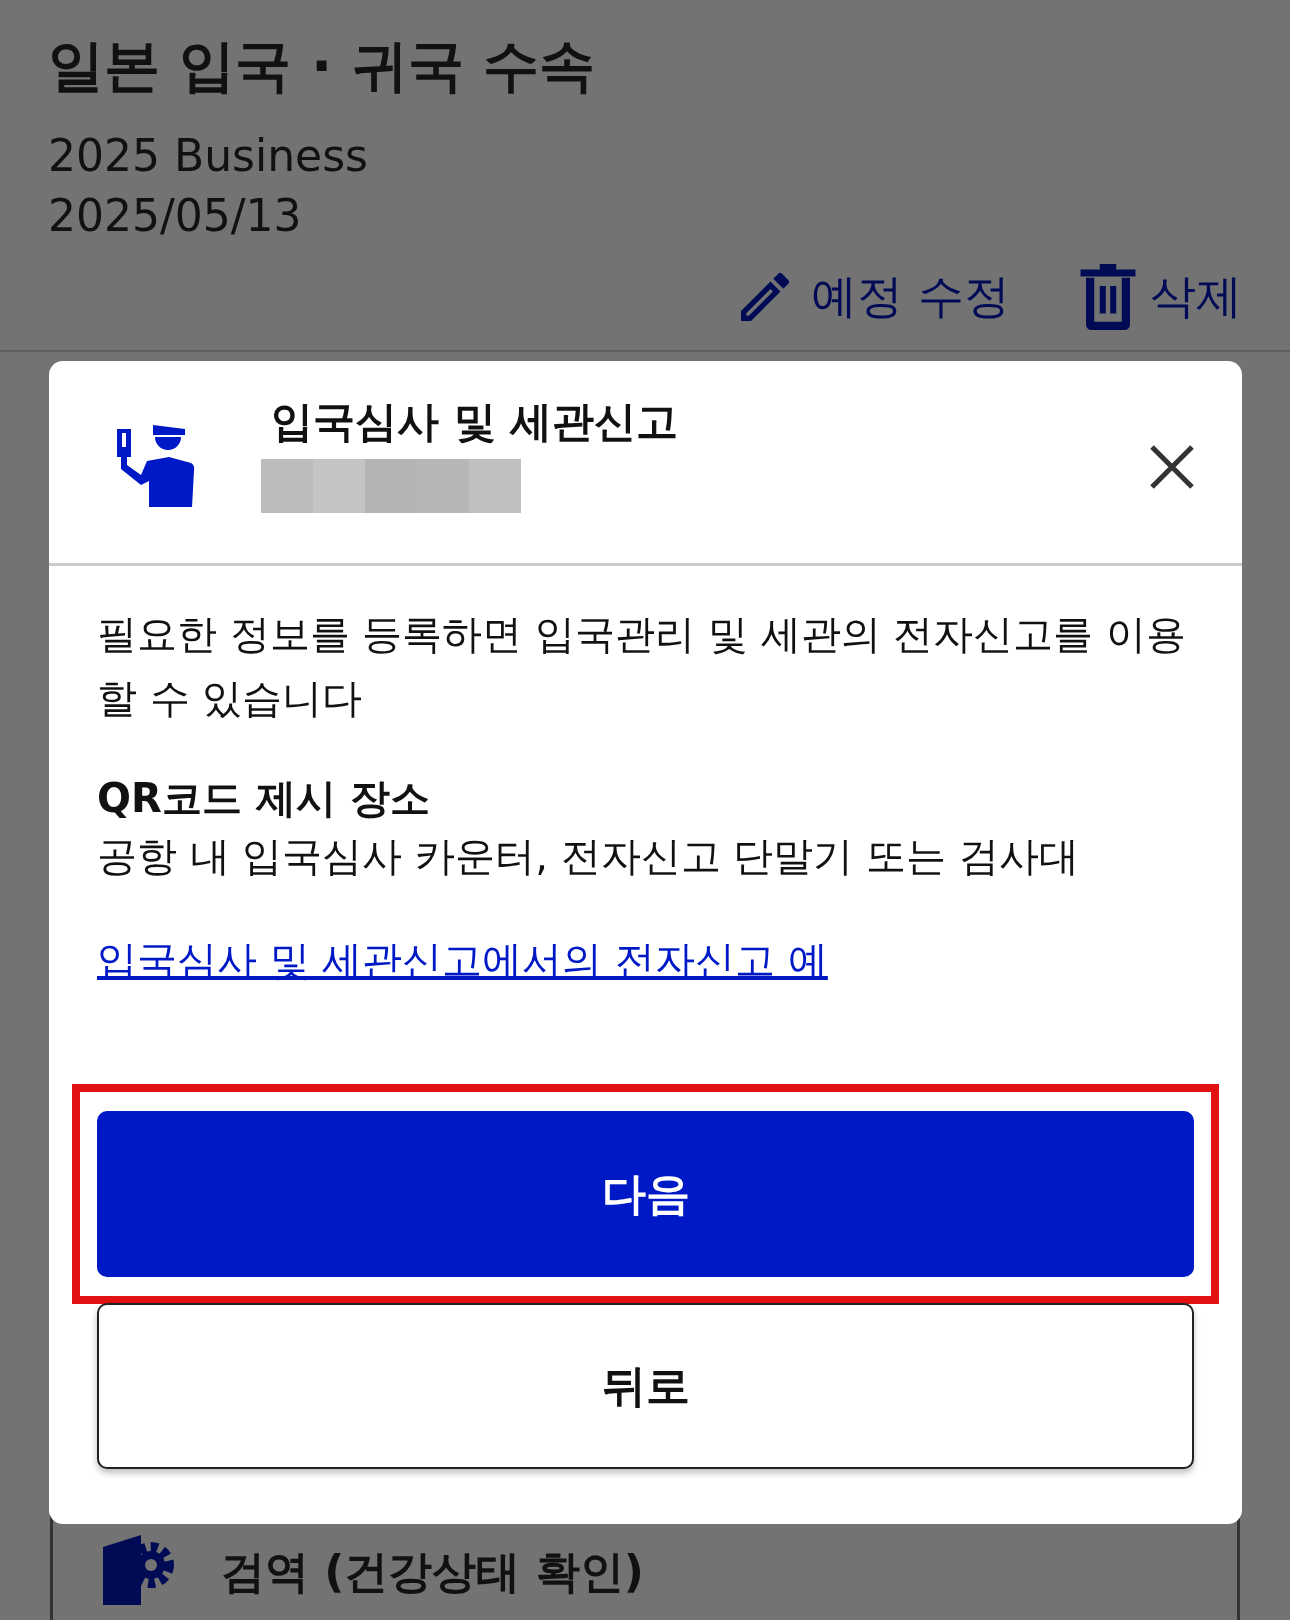 The width and height of the screenshot is (1290, 1620). What do you see at coordinates (264, 798) in the screenshot?
I see `location-heading: QR코드 제시 장소` at bounding box center [264, 798].